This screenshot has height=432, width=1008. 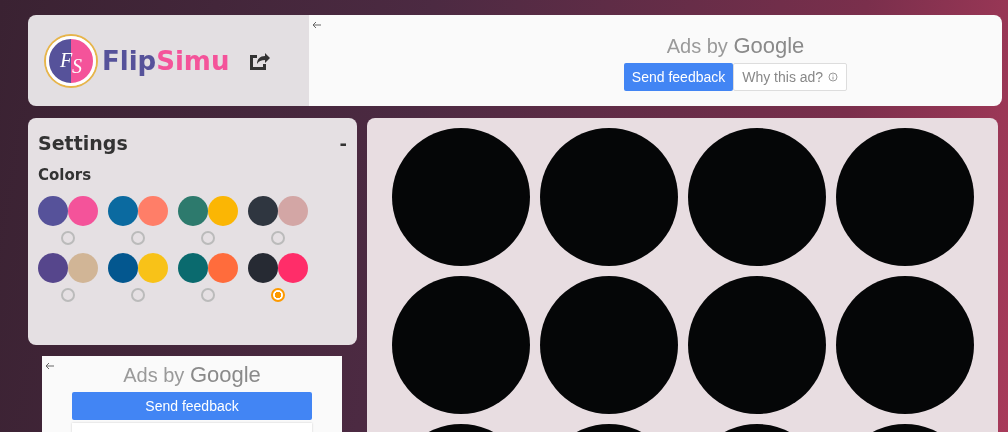 I want to click on colors-heading: Colors, so click(x=65, y=175).